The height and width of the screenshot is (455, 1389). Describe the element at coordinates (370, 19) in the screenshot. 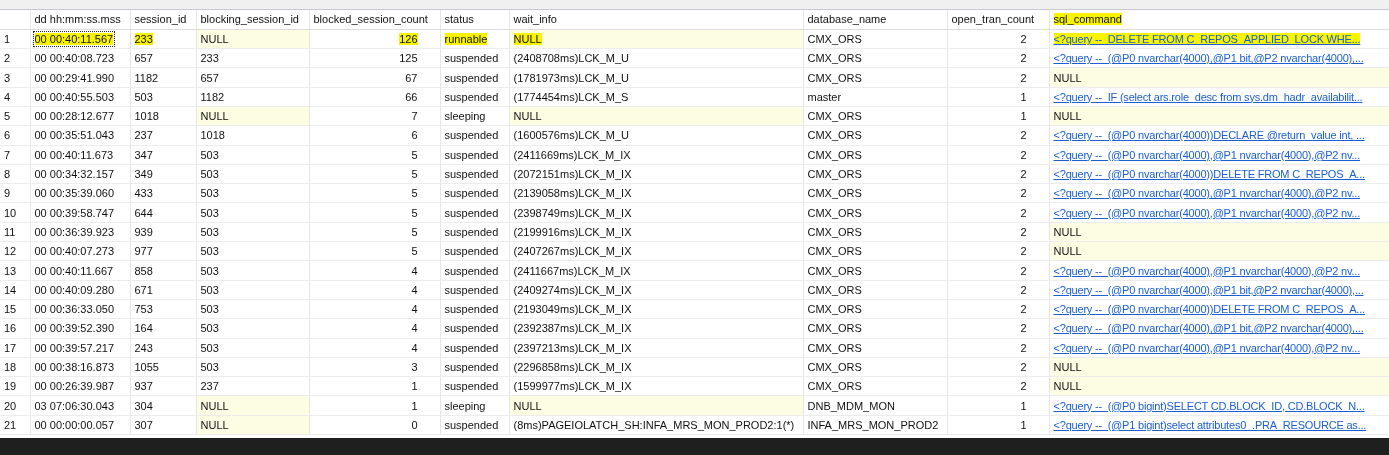

I see `column-header: blocked_session_count` at that location.